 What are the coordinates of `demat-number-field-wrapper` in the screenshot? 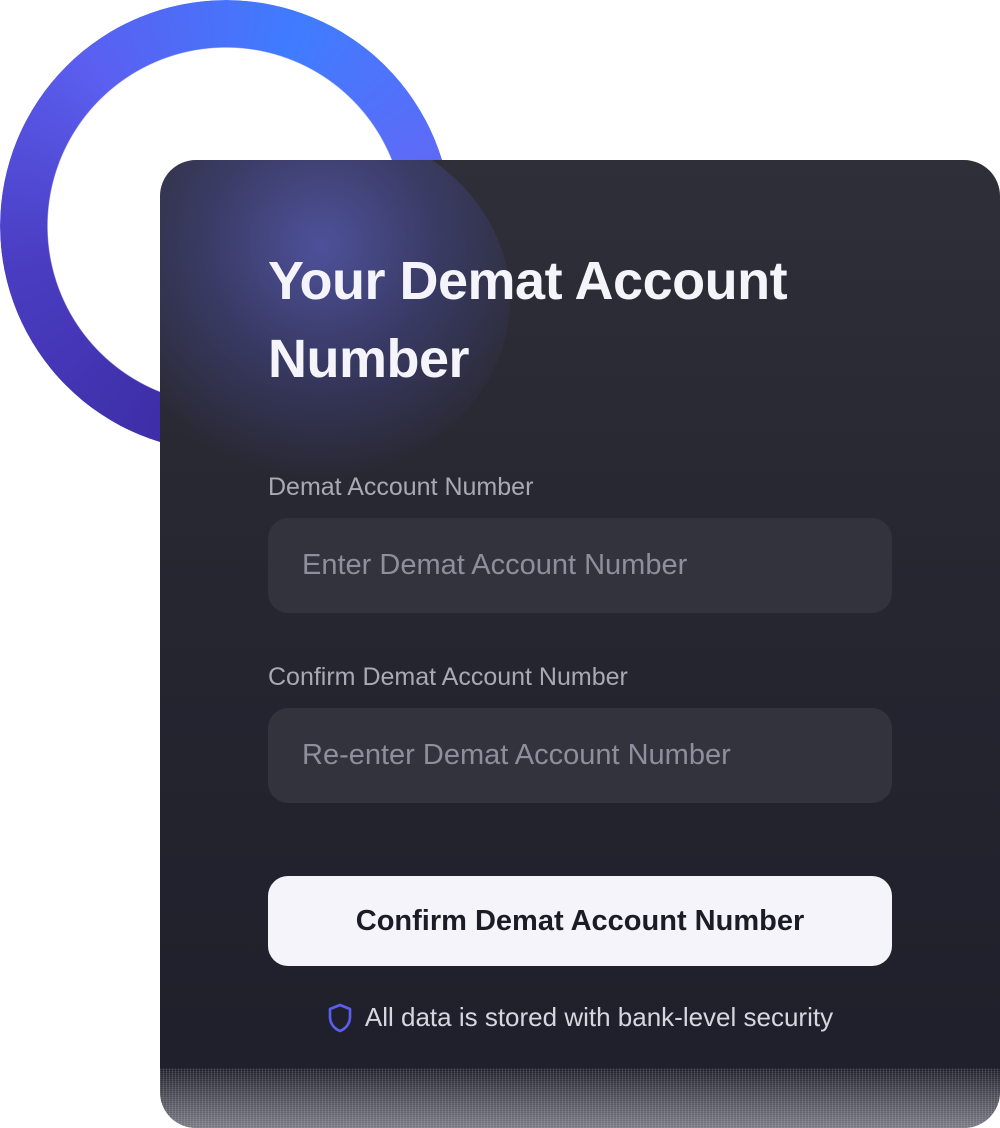 It's located at (580, 565).